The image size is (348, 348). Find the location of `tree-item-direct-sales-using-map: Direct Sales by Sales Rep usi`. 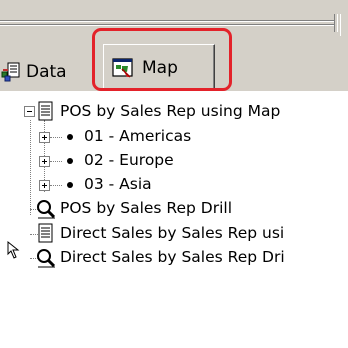

tree-item-direct-sales-using-map: Direct Sales by Sales Rep usi is located at coordinates (174, 234).